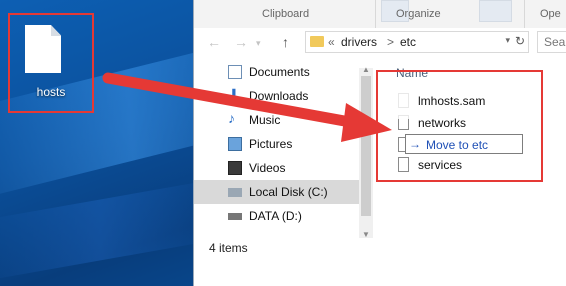  I want to click on annotation-arrow-shaft, so click(229, 100).